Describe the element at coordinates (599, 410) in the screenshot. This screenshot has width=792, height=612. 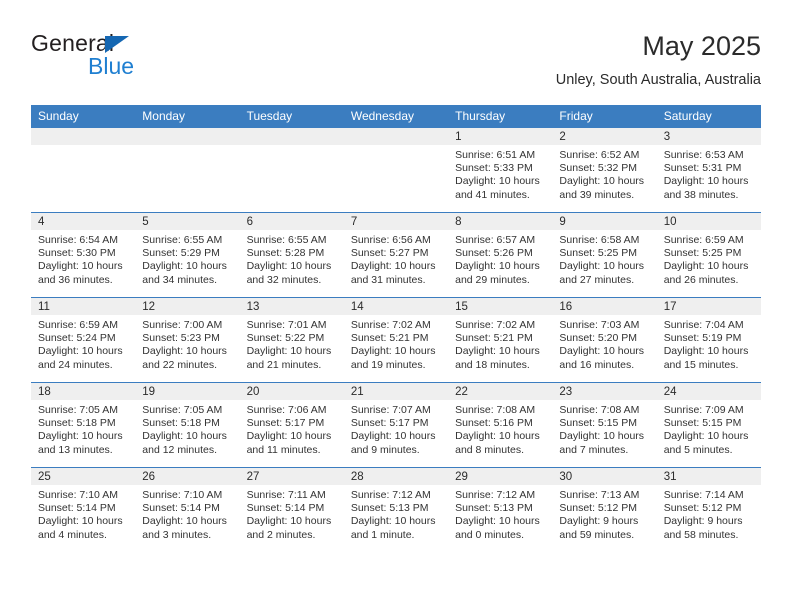
I see `sunrise-text: Sunrise: 7:08 AM` at that location.